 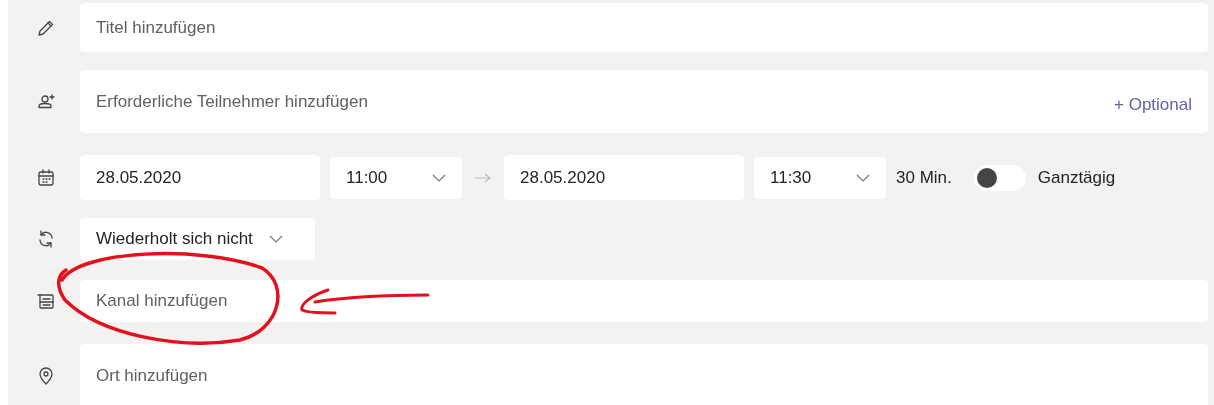 I want to click on title-field: Titel hinzufügen, so click(x=644, y=27).